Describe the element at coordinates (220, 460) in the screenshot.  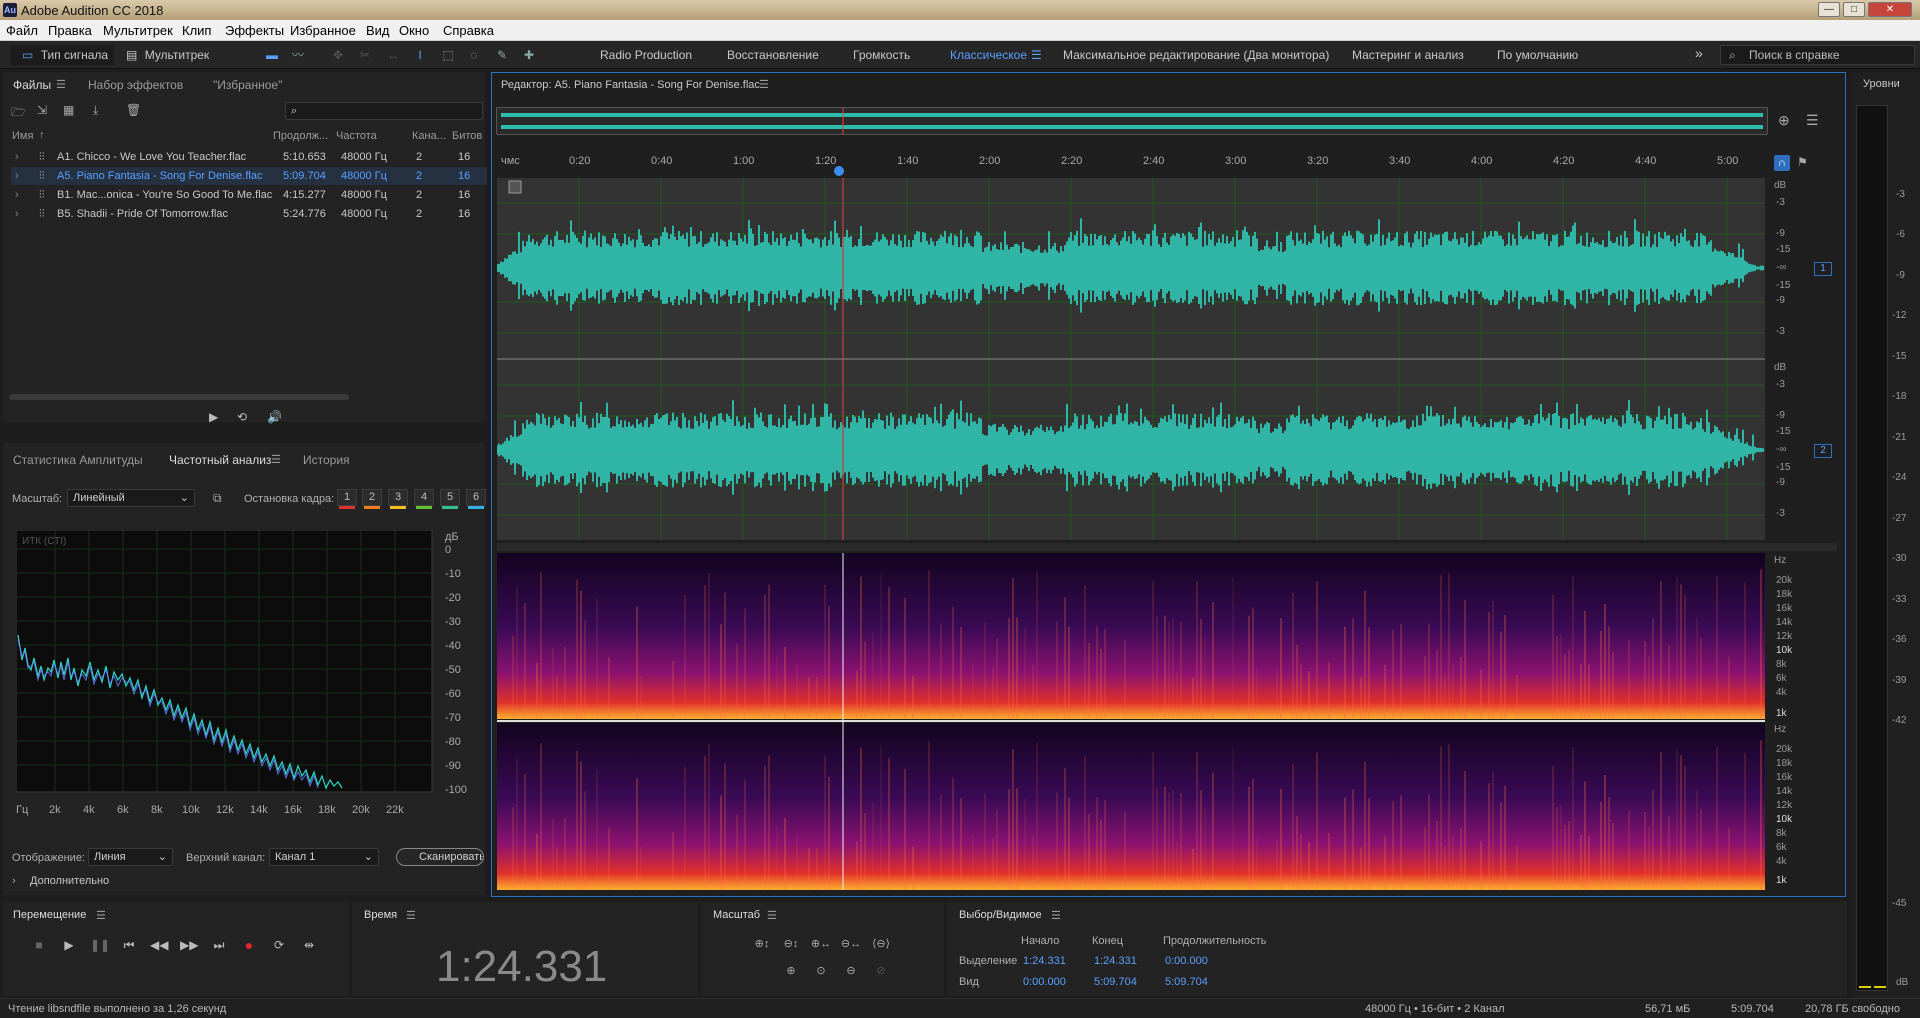
I see `tab-frequency-analysis: Частотный анализ` at that location.